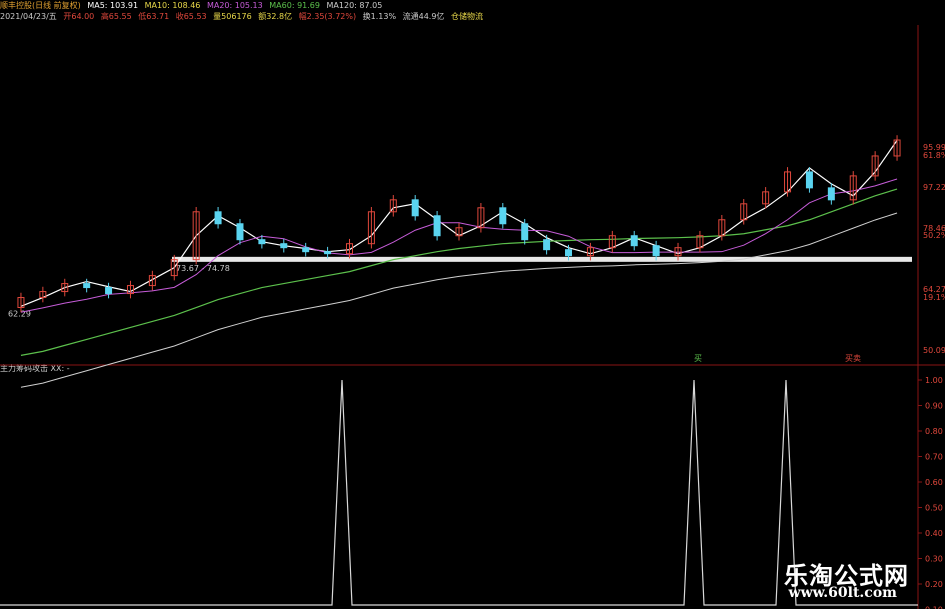 This screenshot has width=945, height=609. I want to click on sub-y-tick-label: 1.00, so click(934, 380).